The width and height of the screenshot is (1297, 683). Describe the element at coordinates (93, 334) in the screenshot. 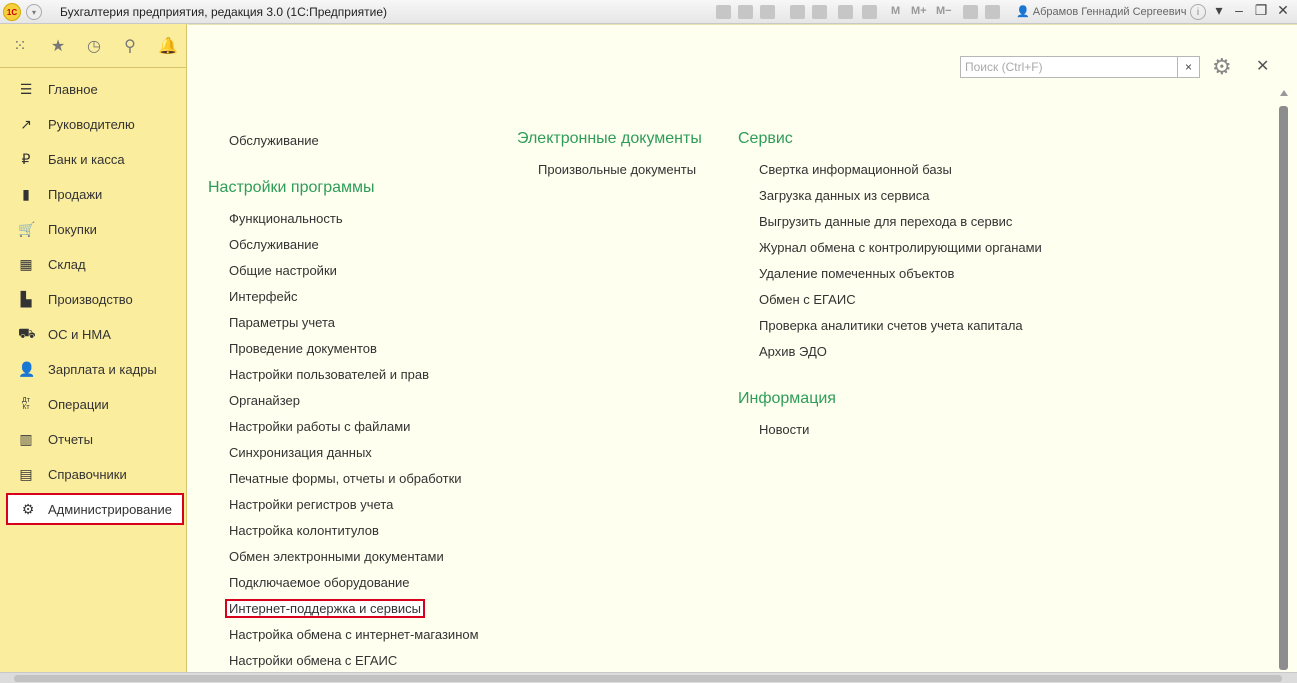

I see `sidebar-item-7: ⛟ ОС и НМА` at that location.